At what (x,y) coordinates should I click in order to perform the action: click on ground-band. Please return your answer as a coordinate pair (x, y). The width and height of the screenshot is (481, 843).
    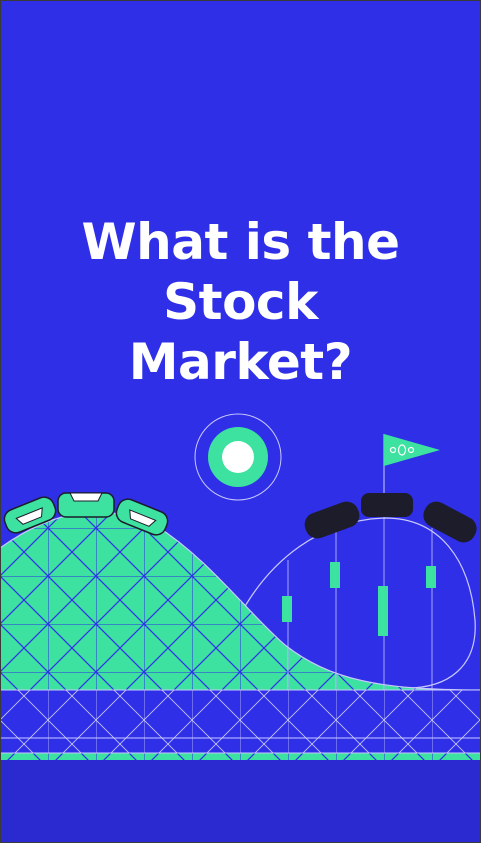
    Looking at the image, I should click on (240, 798).